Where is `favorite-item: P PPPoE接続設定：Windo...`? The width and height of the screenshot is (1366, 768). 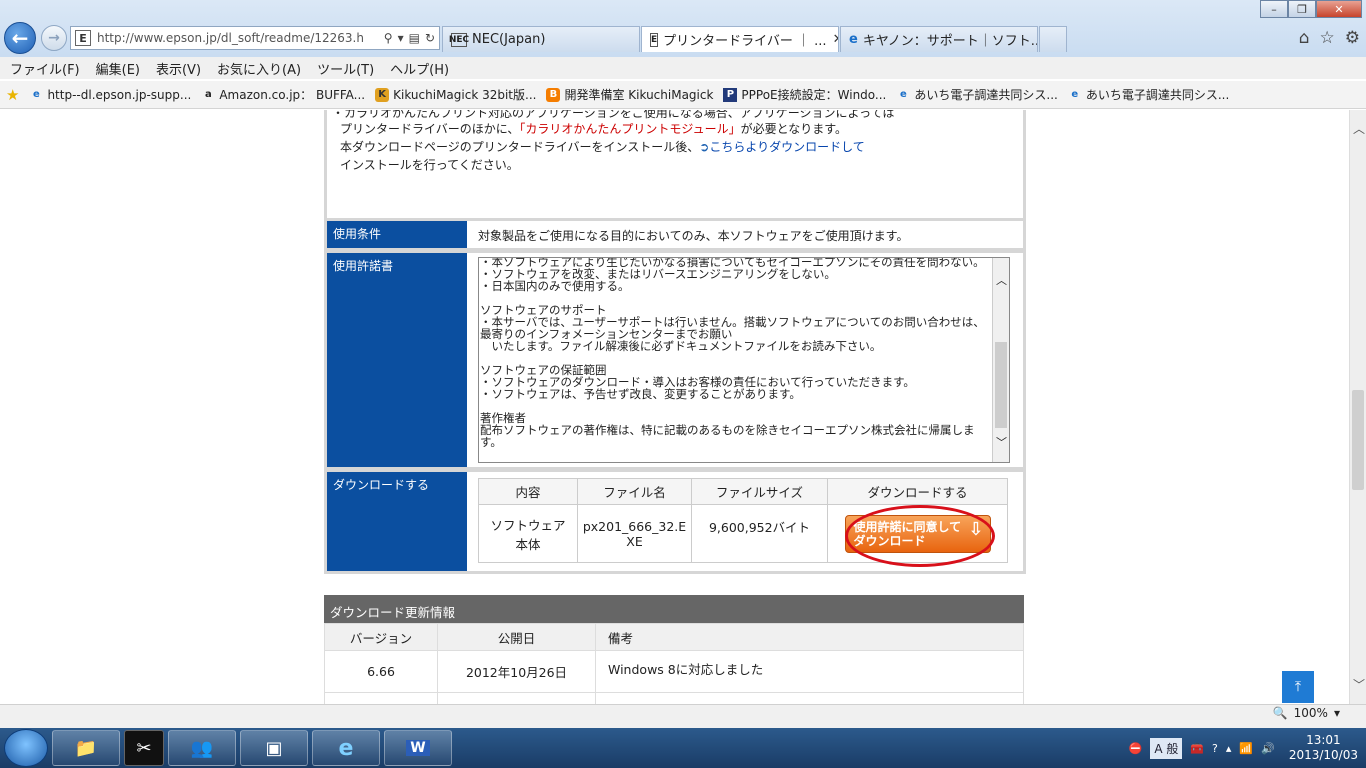 favorite-item: P PPPoE接続設定：Windo... is located at coordinates (804, 94).